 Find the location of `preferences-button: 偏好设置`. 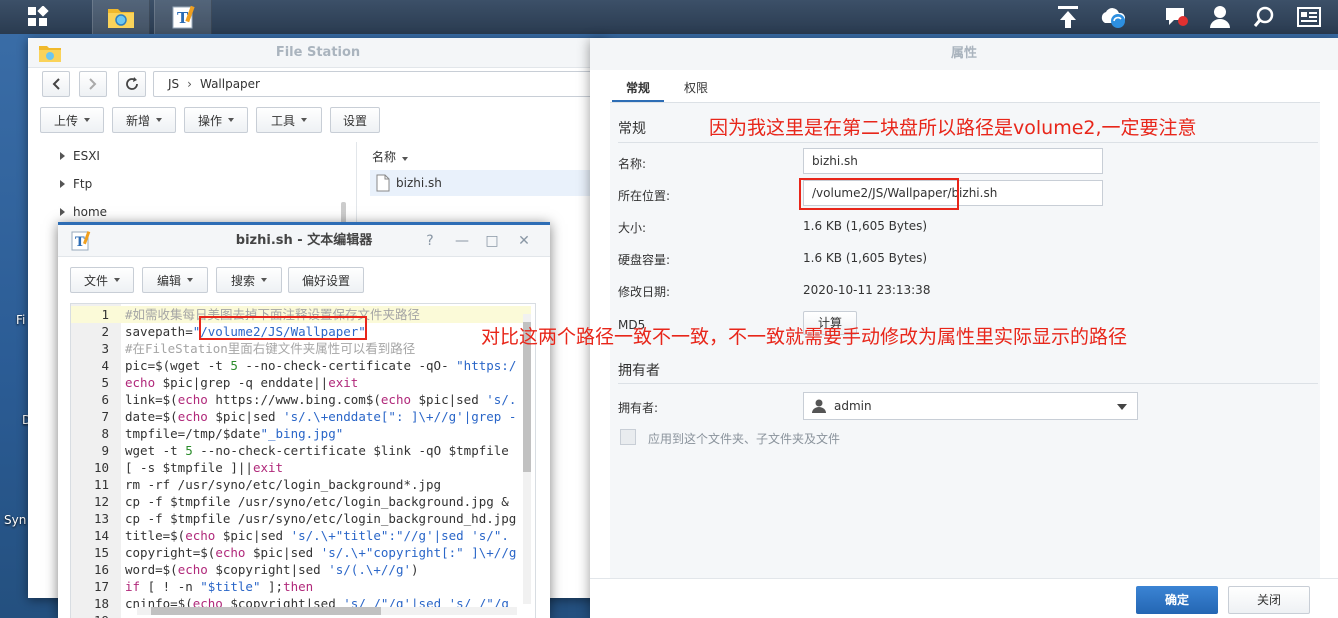

preferences-button: 偏好设置 is located at coordinates (326, 280).